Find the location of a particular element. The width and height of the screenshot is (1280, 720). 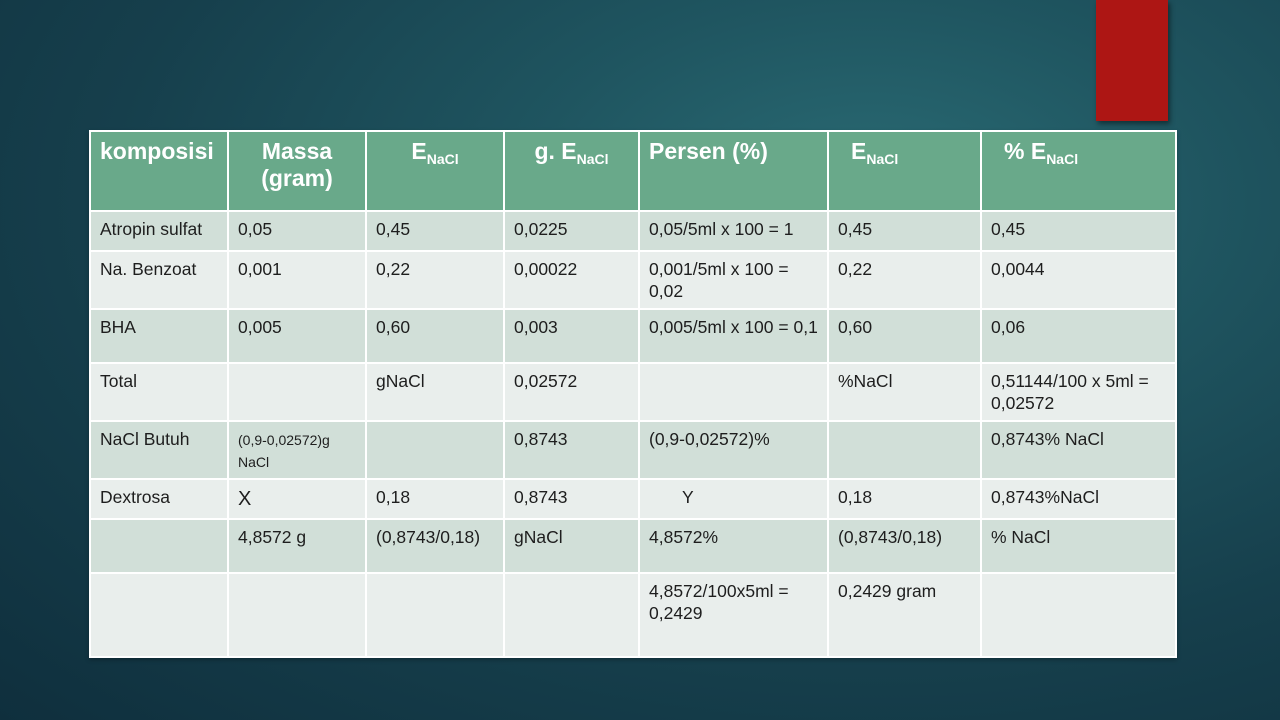

header-komposisi: komposisi is located at coordinates (159, 171).